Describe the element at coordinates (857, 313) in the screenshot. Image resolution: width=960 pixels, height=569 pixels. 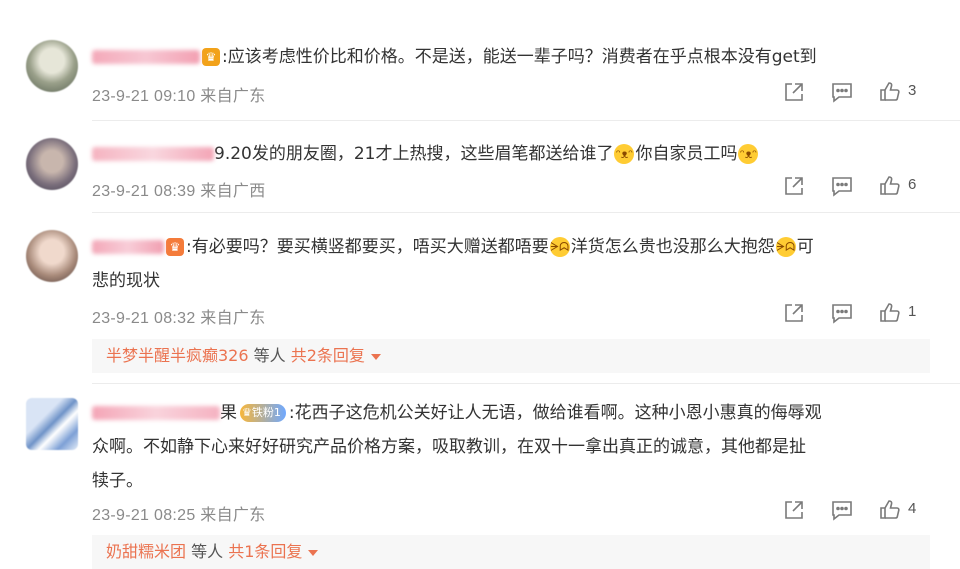
I see `comment-actions: 1` at that location.